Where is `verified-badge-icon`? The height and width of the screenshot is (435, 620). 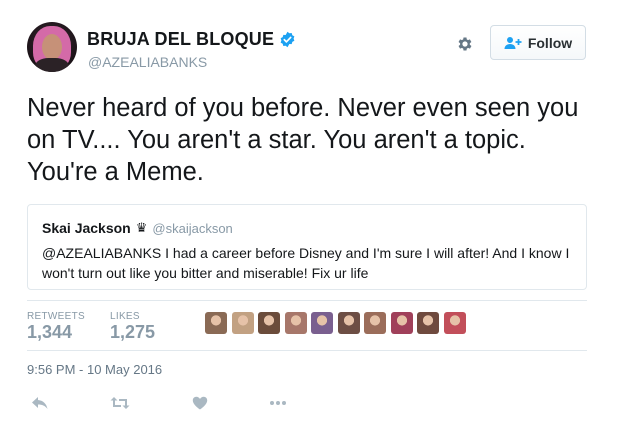 verified-badge-icon is located at coordinates (287, 39).